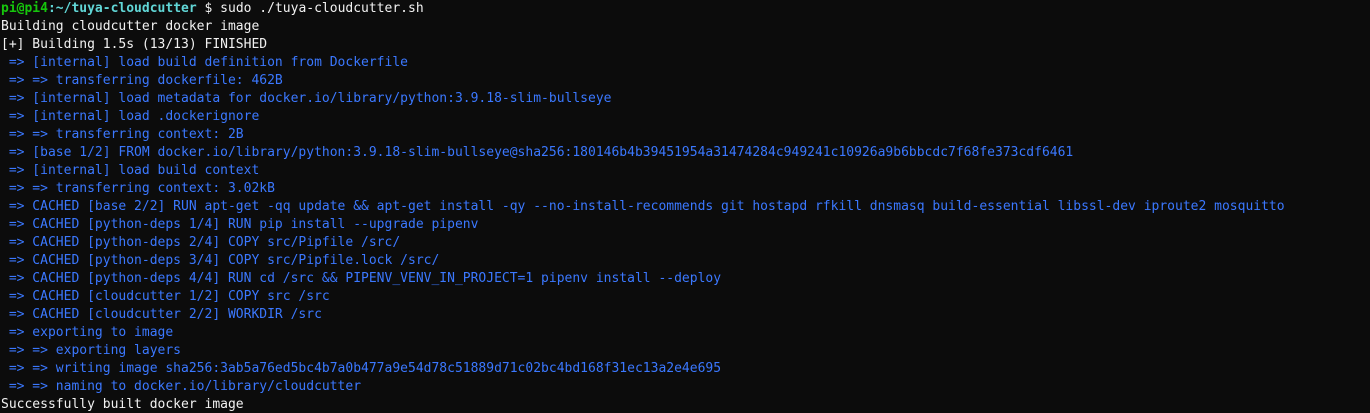 The width and height of the screenshot is (1370, 413). Describe the element at coordinates (161, 314) in the screenshot. I see `build-log-line: => CACHED [cloudcutter 2/2] WORKDIR /src` at that location.